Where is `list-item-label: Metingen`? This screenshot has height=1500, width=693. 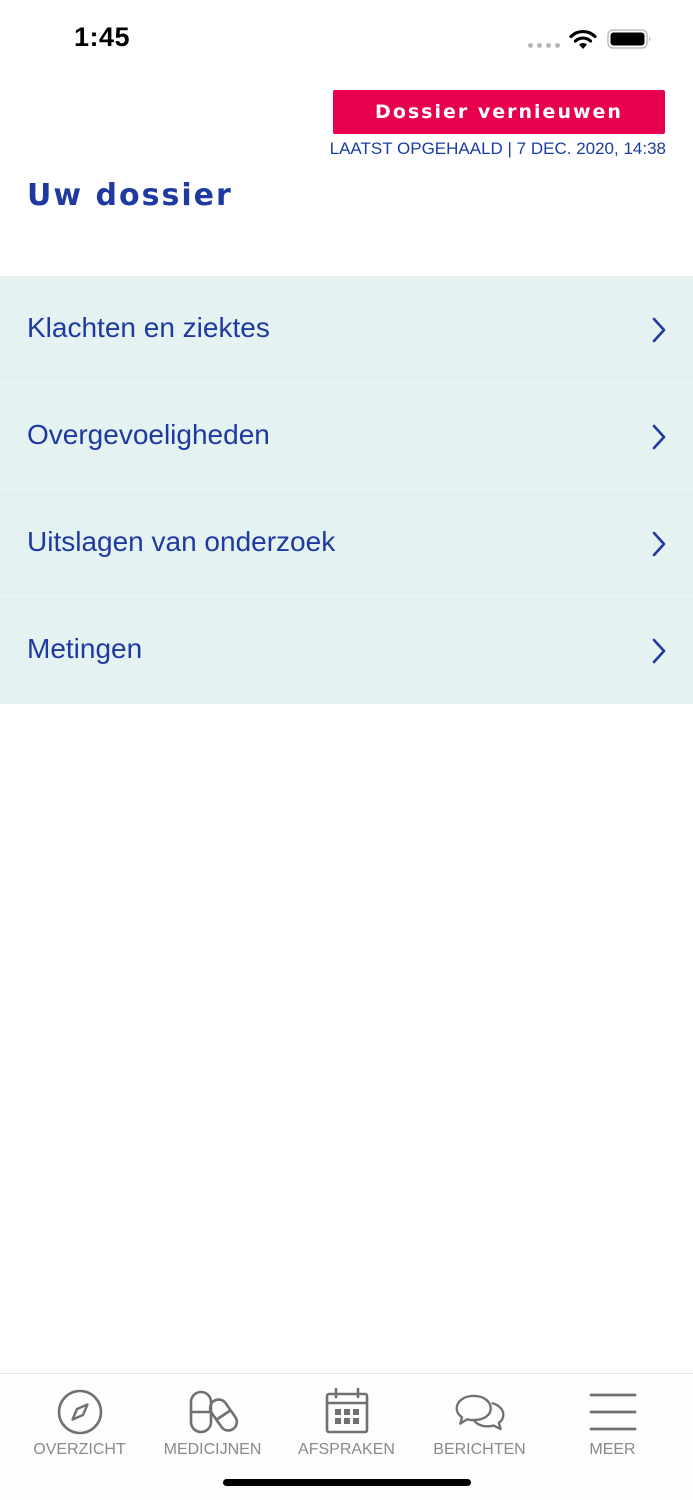 list-item-label: Metingen is located at coordinates (85, 648).